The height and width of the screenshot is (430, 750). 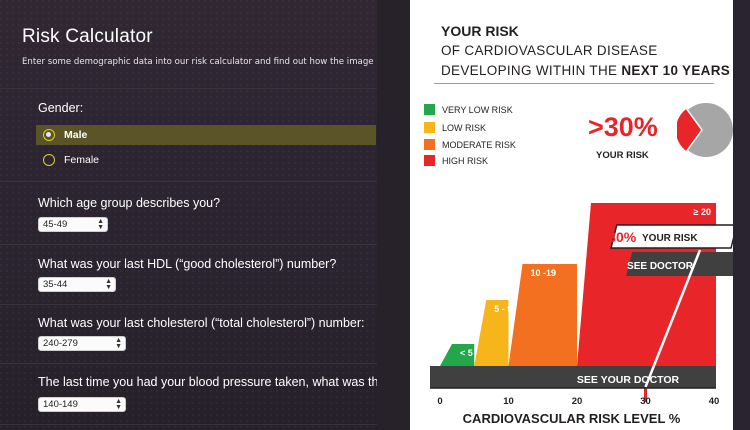 I want to click on risk-step-label: ≥ 20, so click(x=702, y=212).